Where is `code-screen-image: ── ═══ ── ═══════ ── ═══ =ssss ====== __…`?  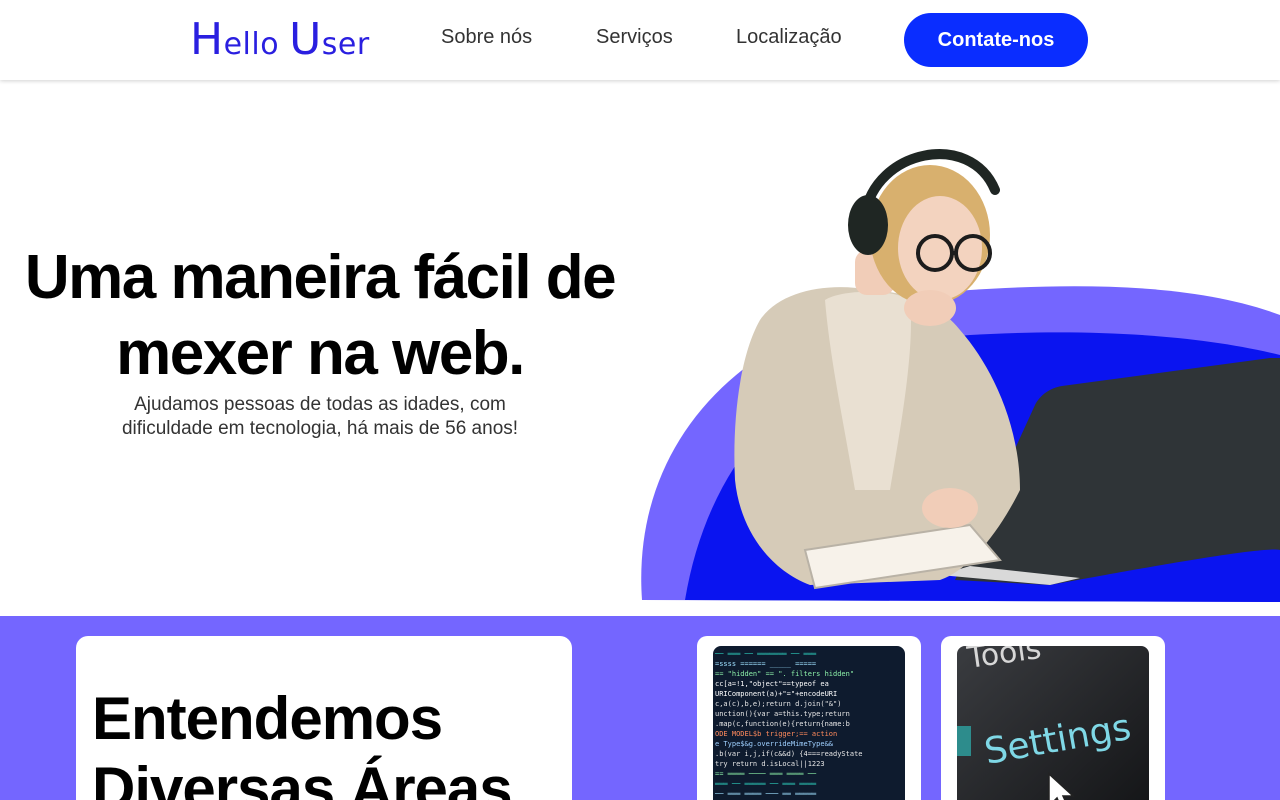
code-screen-image: ── ═══ ── ═══════ ── ═══ =ssss ====== __… is located at coordinates (809, 723).